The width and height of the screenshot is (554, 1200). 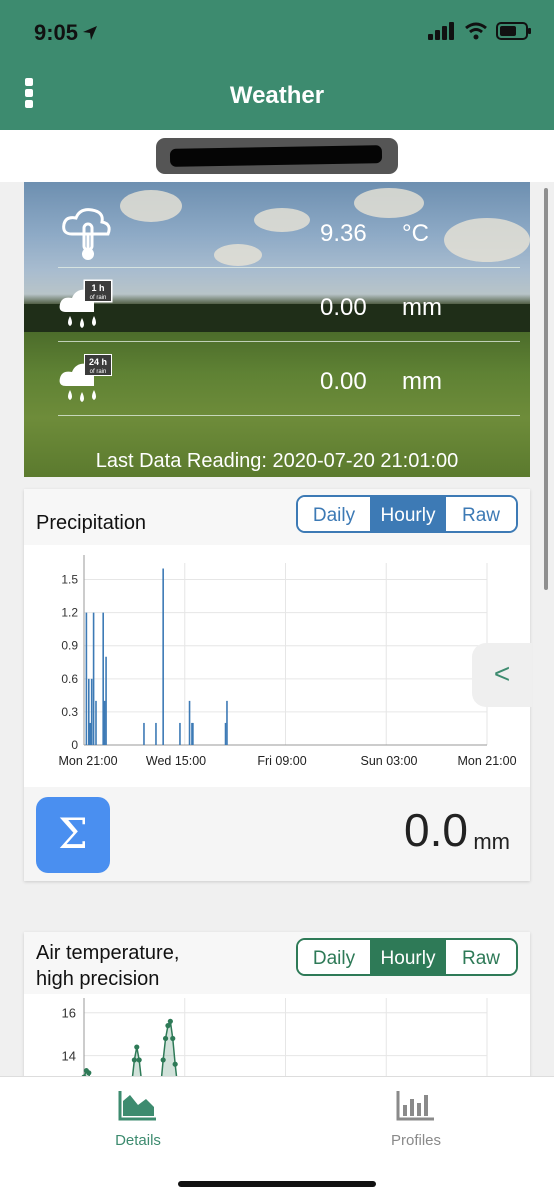 What do you see at coordinates (334, 514) in the screenshot?
I see `precip-tab-daily: Daily` at bounding box center [334, 514].